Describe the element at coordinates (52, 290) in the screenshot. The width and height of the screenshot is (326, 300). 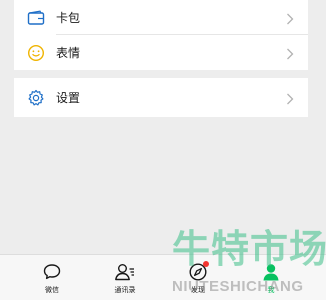
I see `tab-chats-label: 微信` at that location.